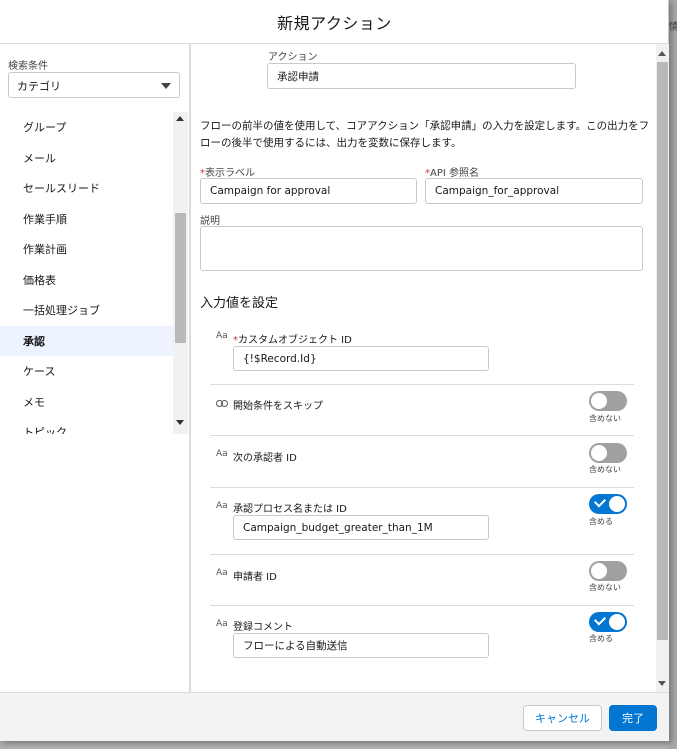 The height and width of the screenshot is (749, 677). I want to click on search-label: 検索条件, so click(28, 66).